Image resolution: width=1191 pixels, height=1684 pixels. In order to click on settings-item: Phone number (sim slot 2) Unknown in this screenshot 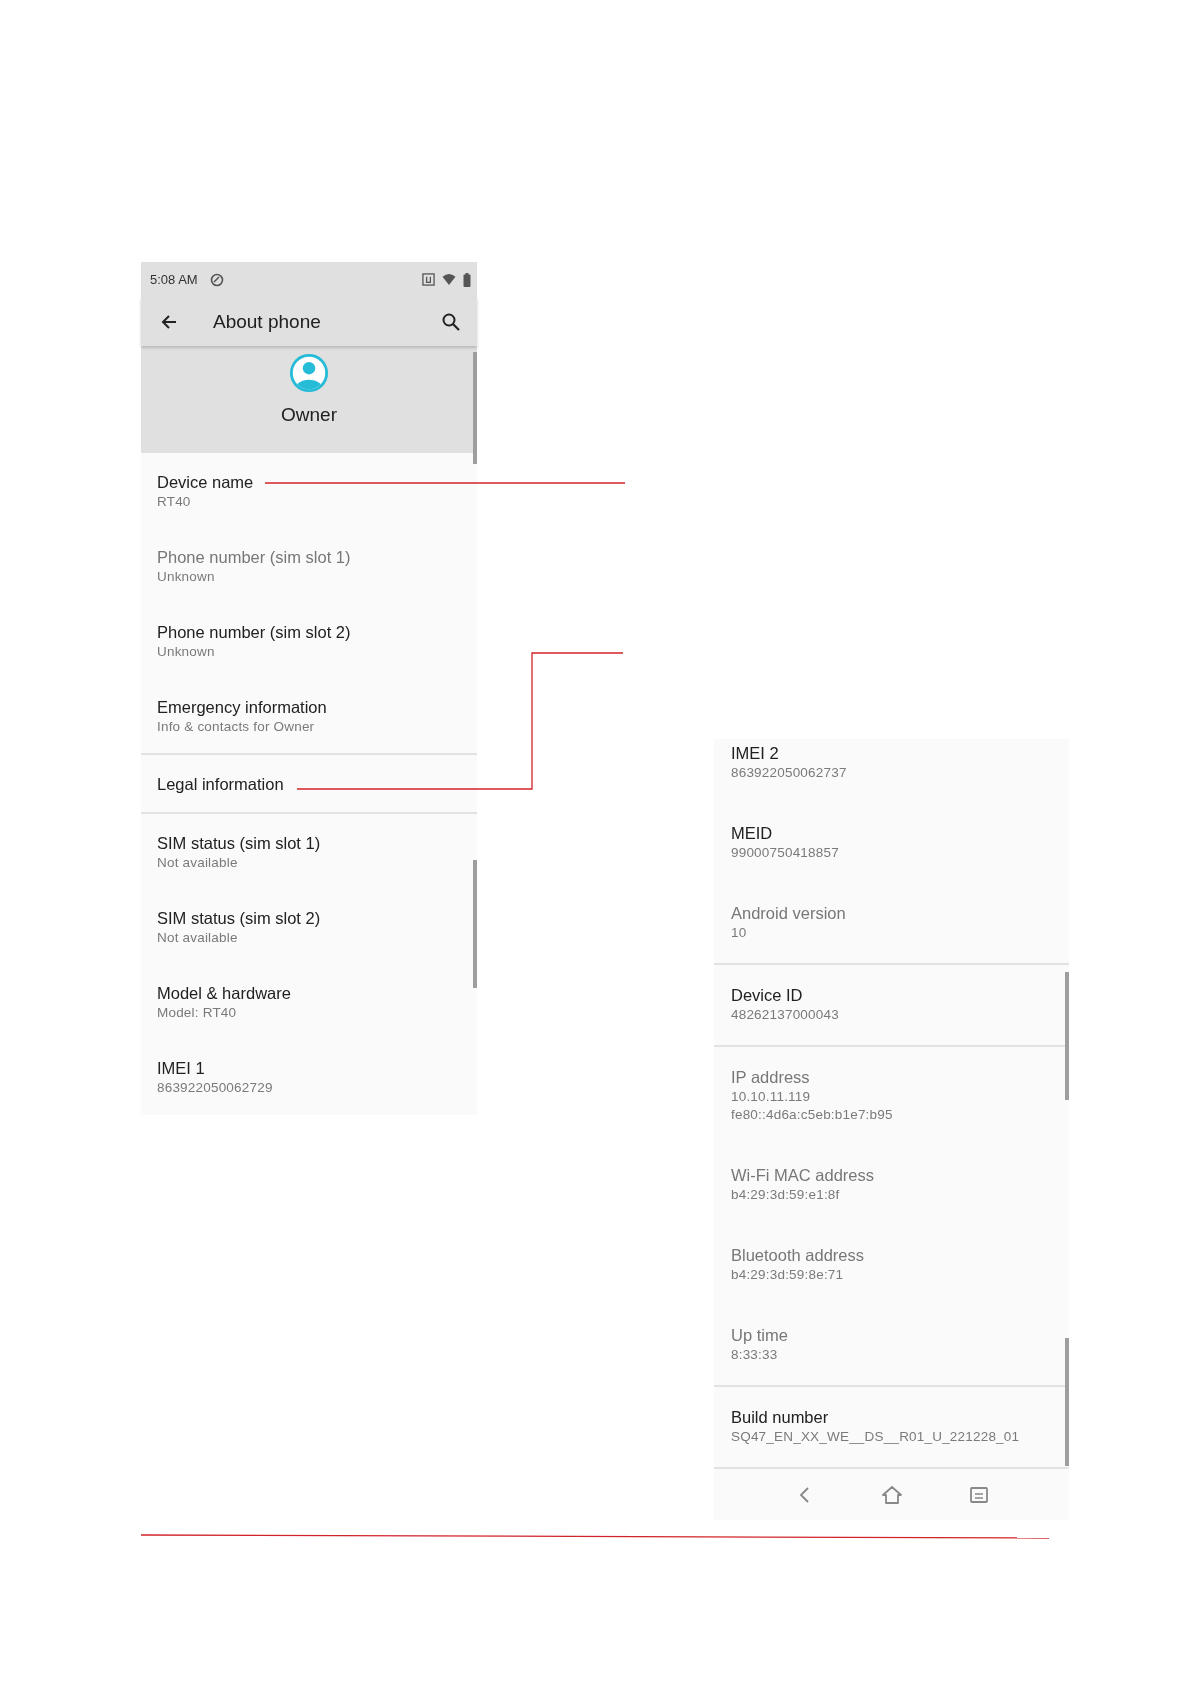, I will do `click(309, 640)`.